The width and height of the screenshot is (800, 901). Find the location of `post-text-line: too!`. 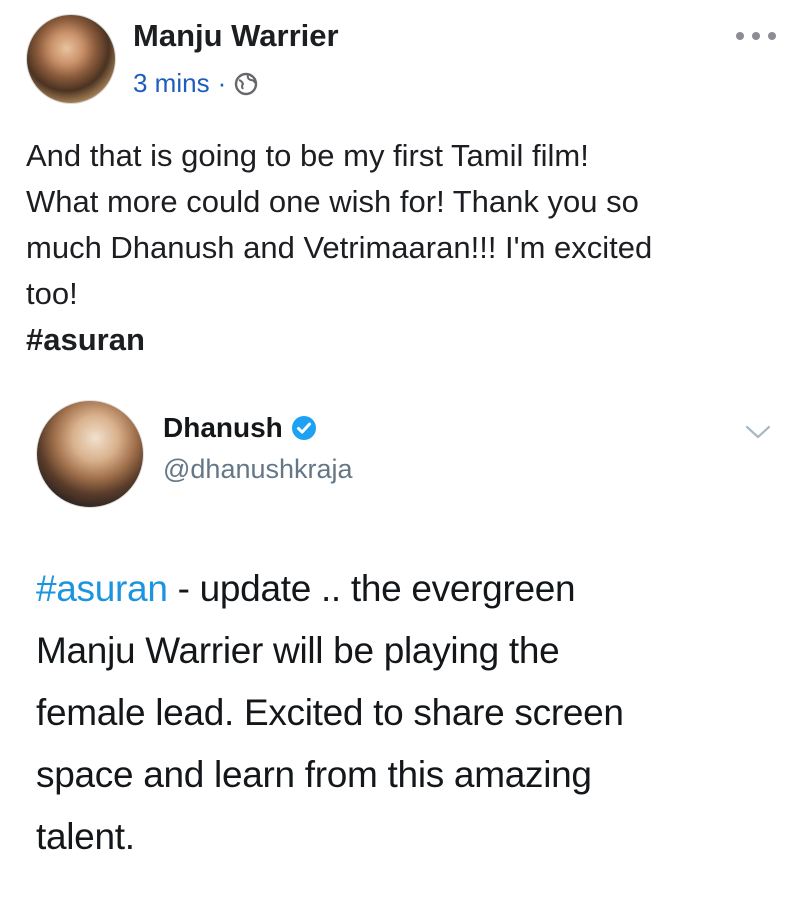

post-text-line: too! is located at coordinates (52, 293).